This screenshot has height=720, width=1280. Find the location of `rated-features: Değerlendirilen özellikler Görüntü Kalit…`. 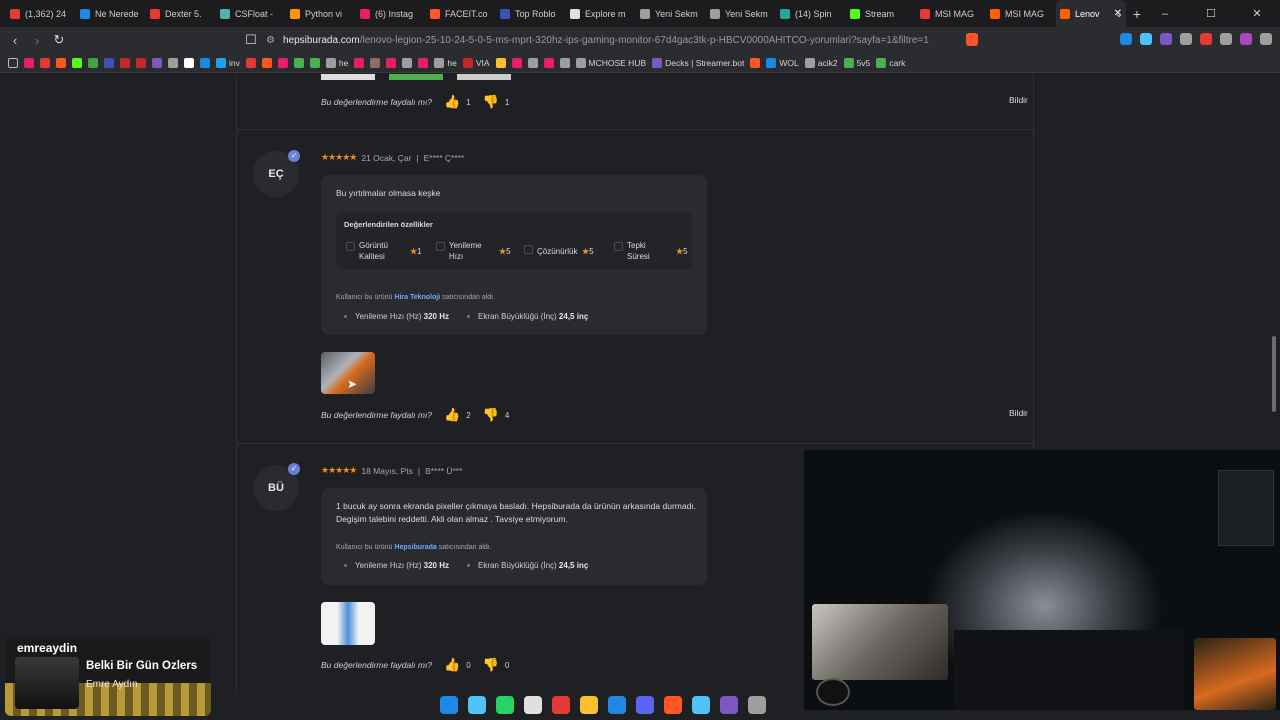

rated-features: Değerlendirilen özellikler Görüntü Kalit… is located at coordinates (514, 240).